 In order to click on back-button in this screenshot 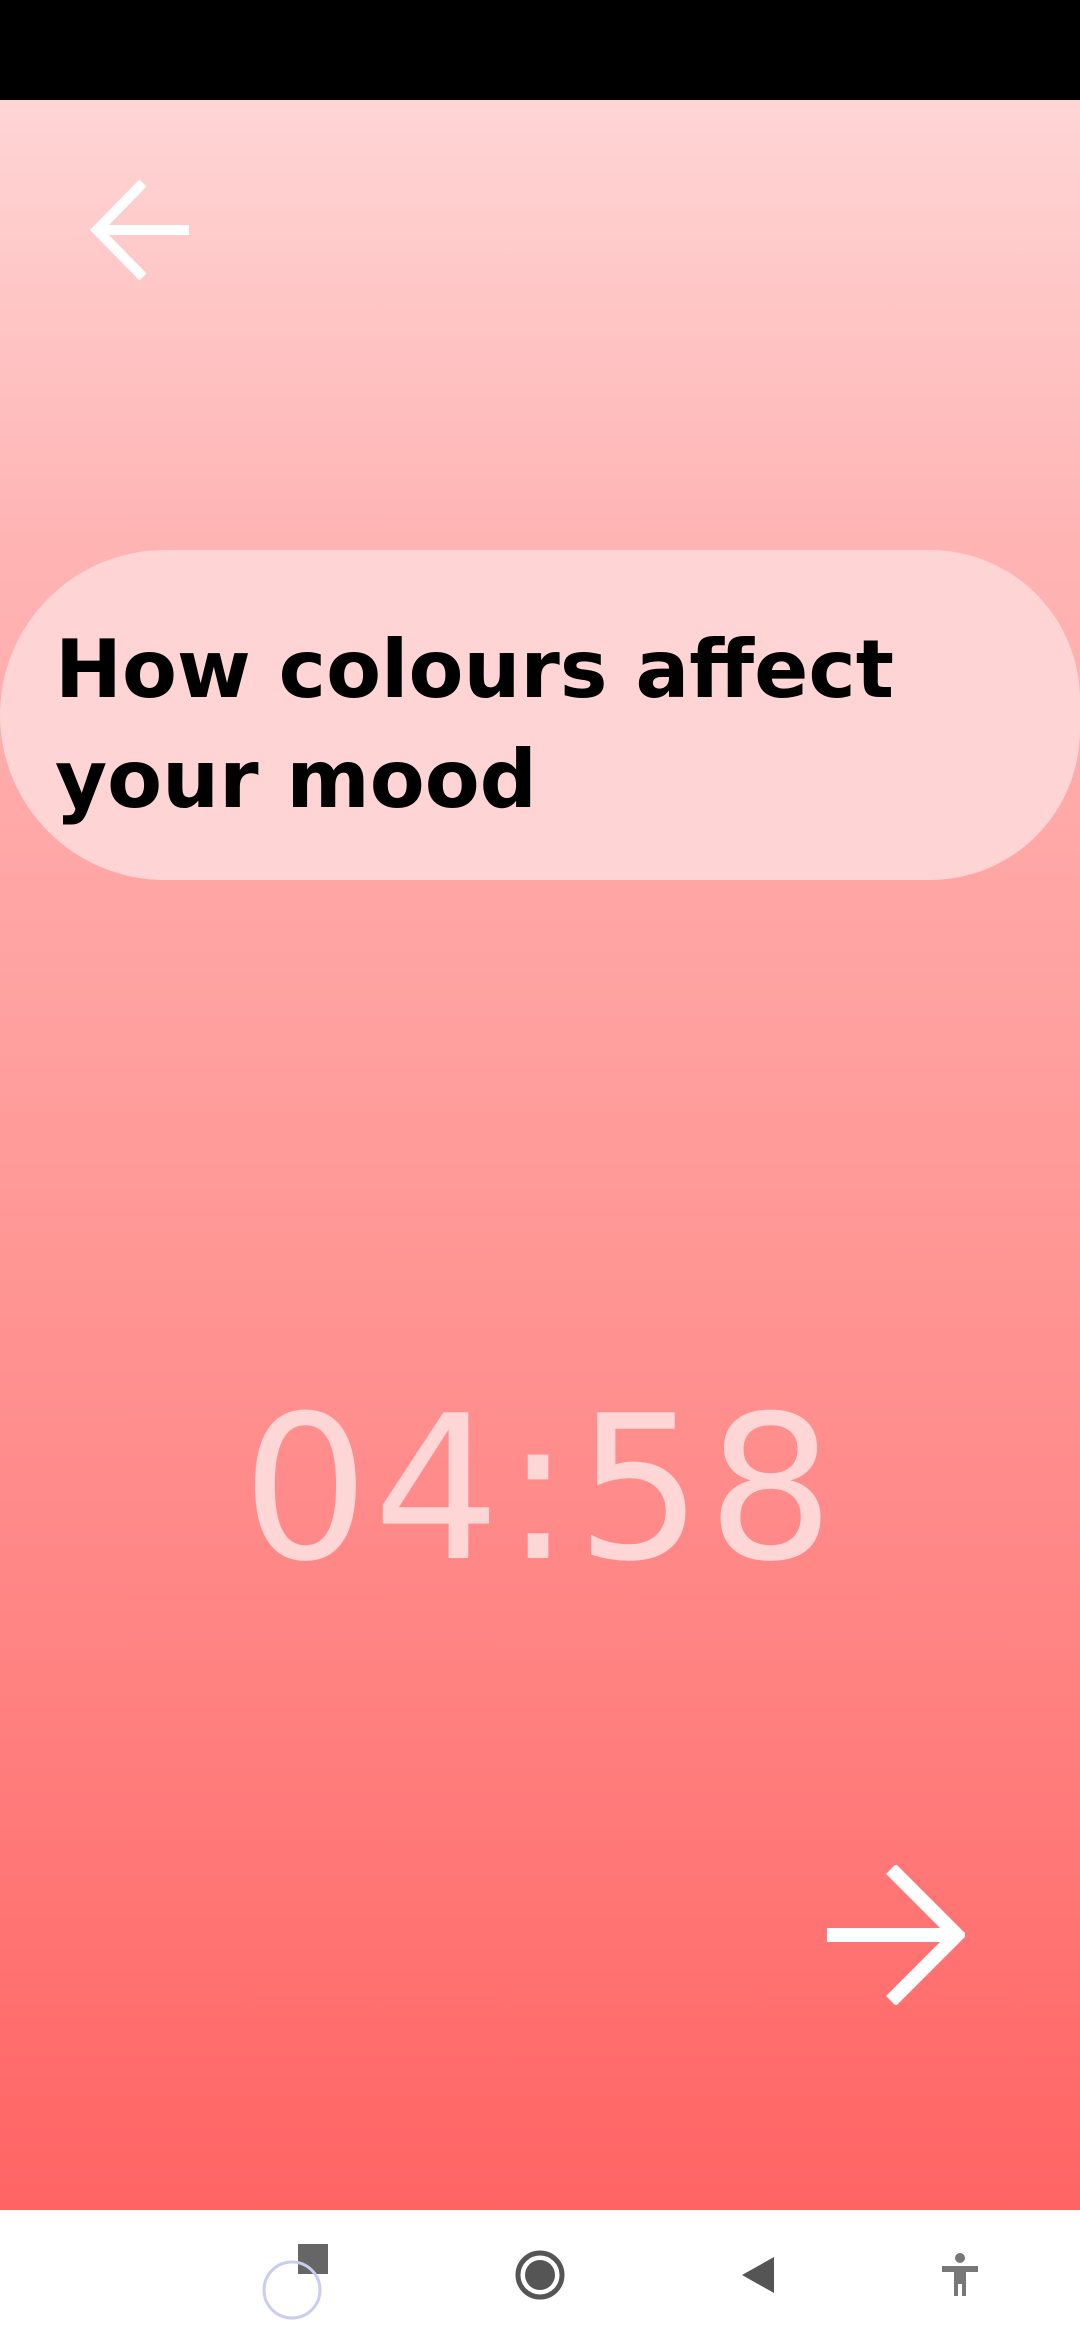, I will do `click(140, 230)`.